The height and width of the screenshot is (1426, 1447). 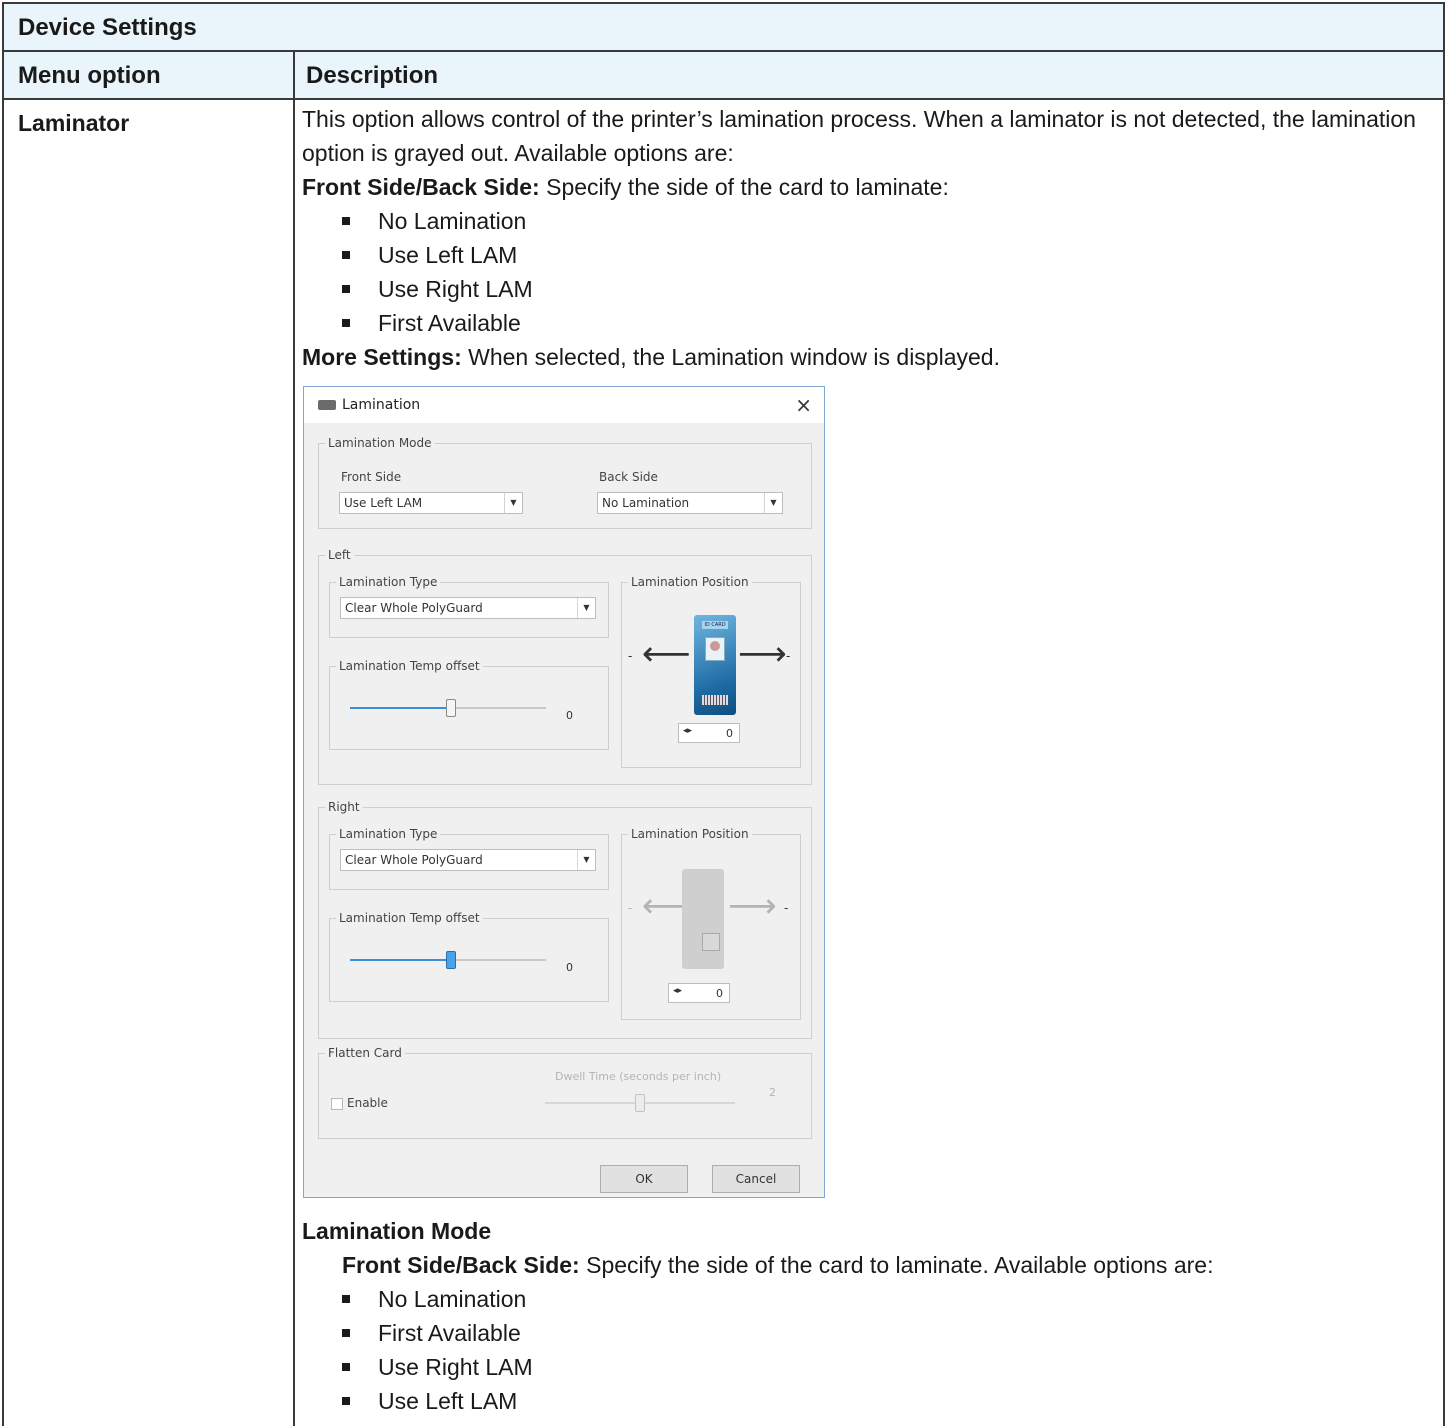 I want to click on left-position-spinbox: ◂▸ 0, so click(x=709, y=733).